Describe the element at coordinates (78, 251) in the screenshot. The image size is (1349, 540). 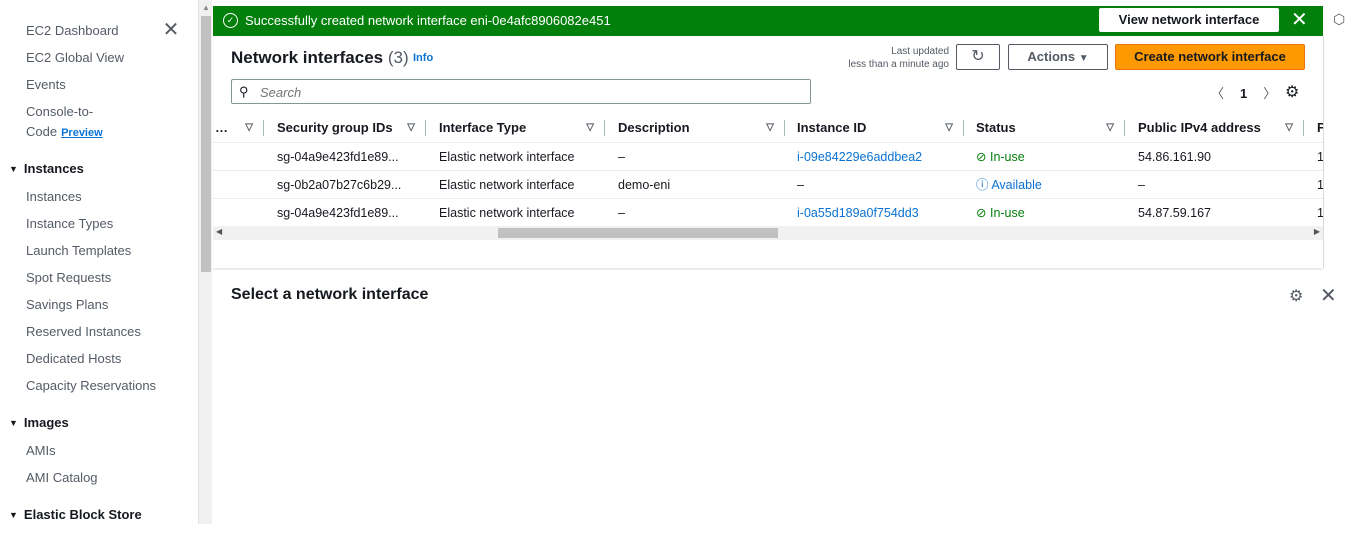
I see `nav-launch-templates: Launch Templates` at that location.